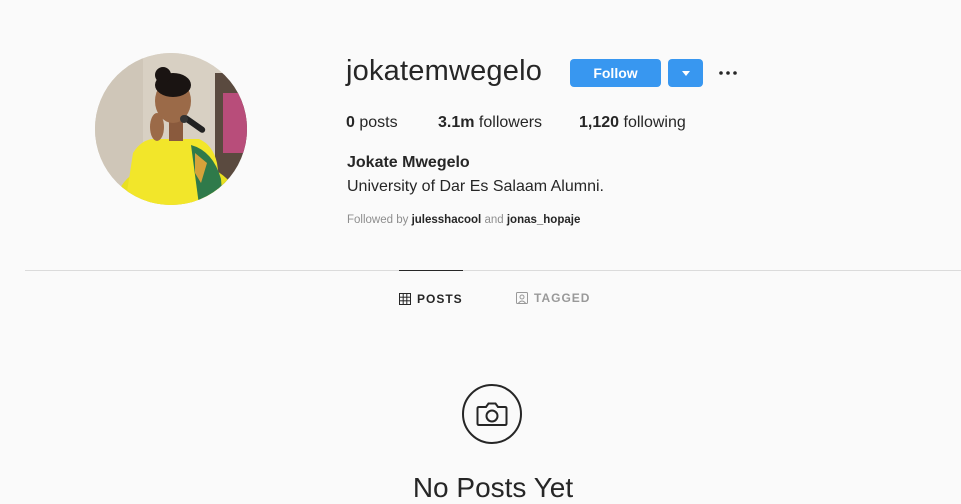  What do you see at coordinates (475, 186) in the screenshot?
I see `profile-bio: University of Dar Es Salaam Alumni.` at bounding box center [475, 186].